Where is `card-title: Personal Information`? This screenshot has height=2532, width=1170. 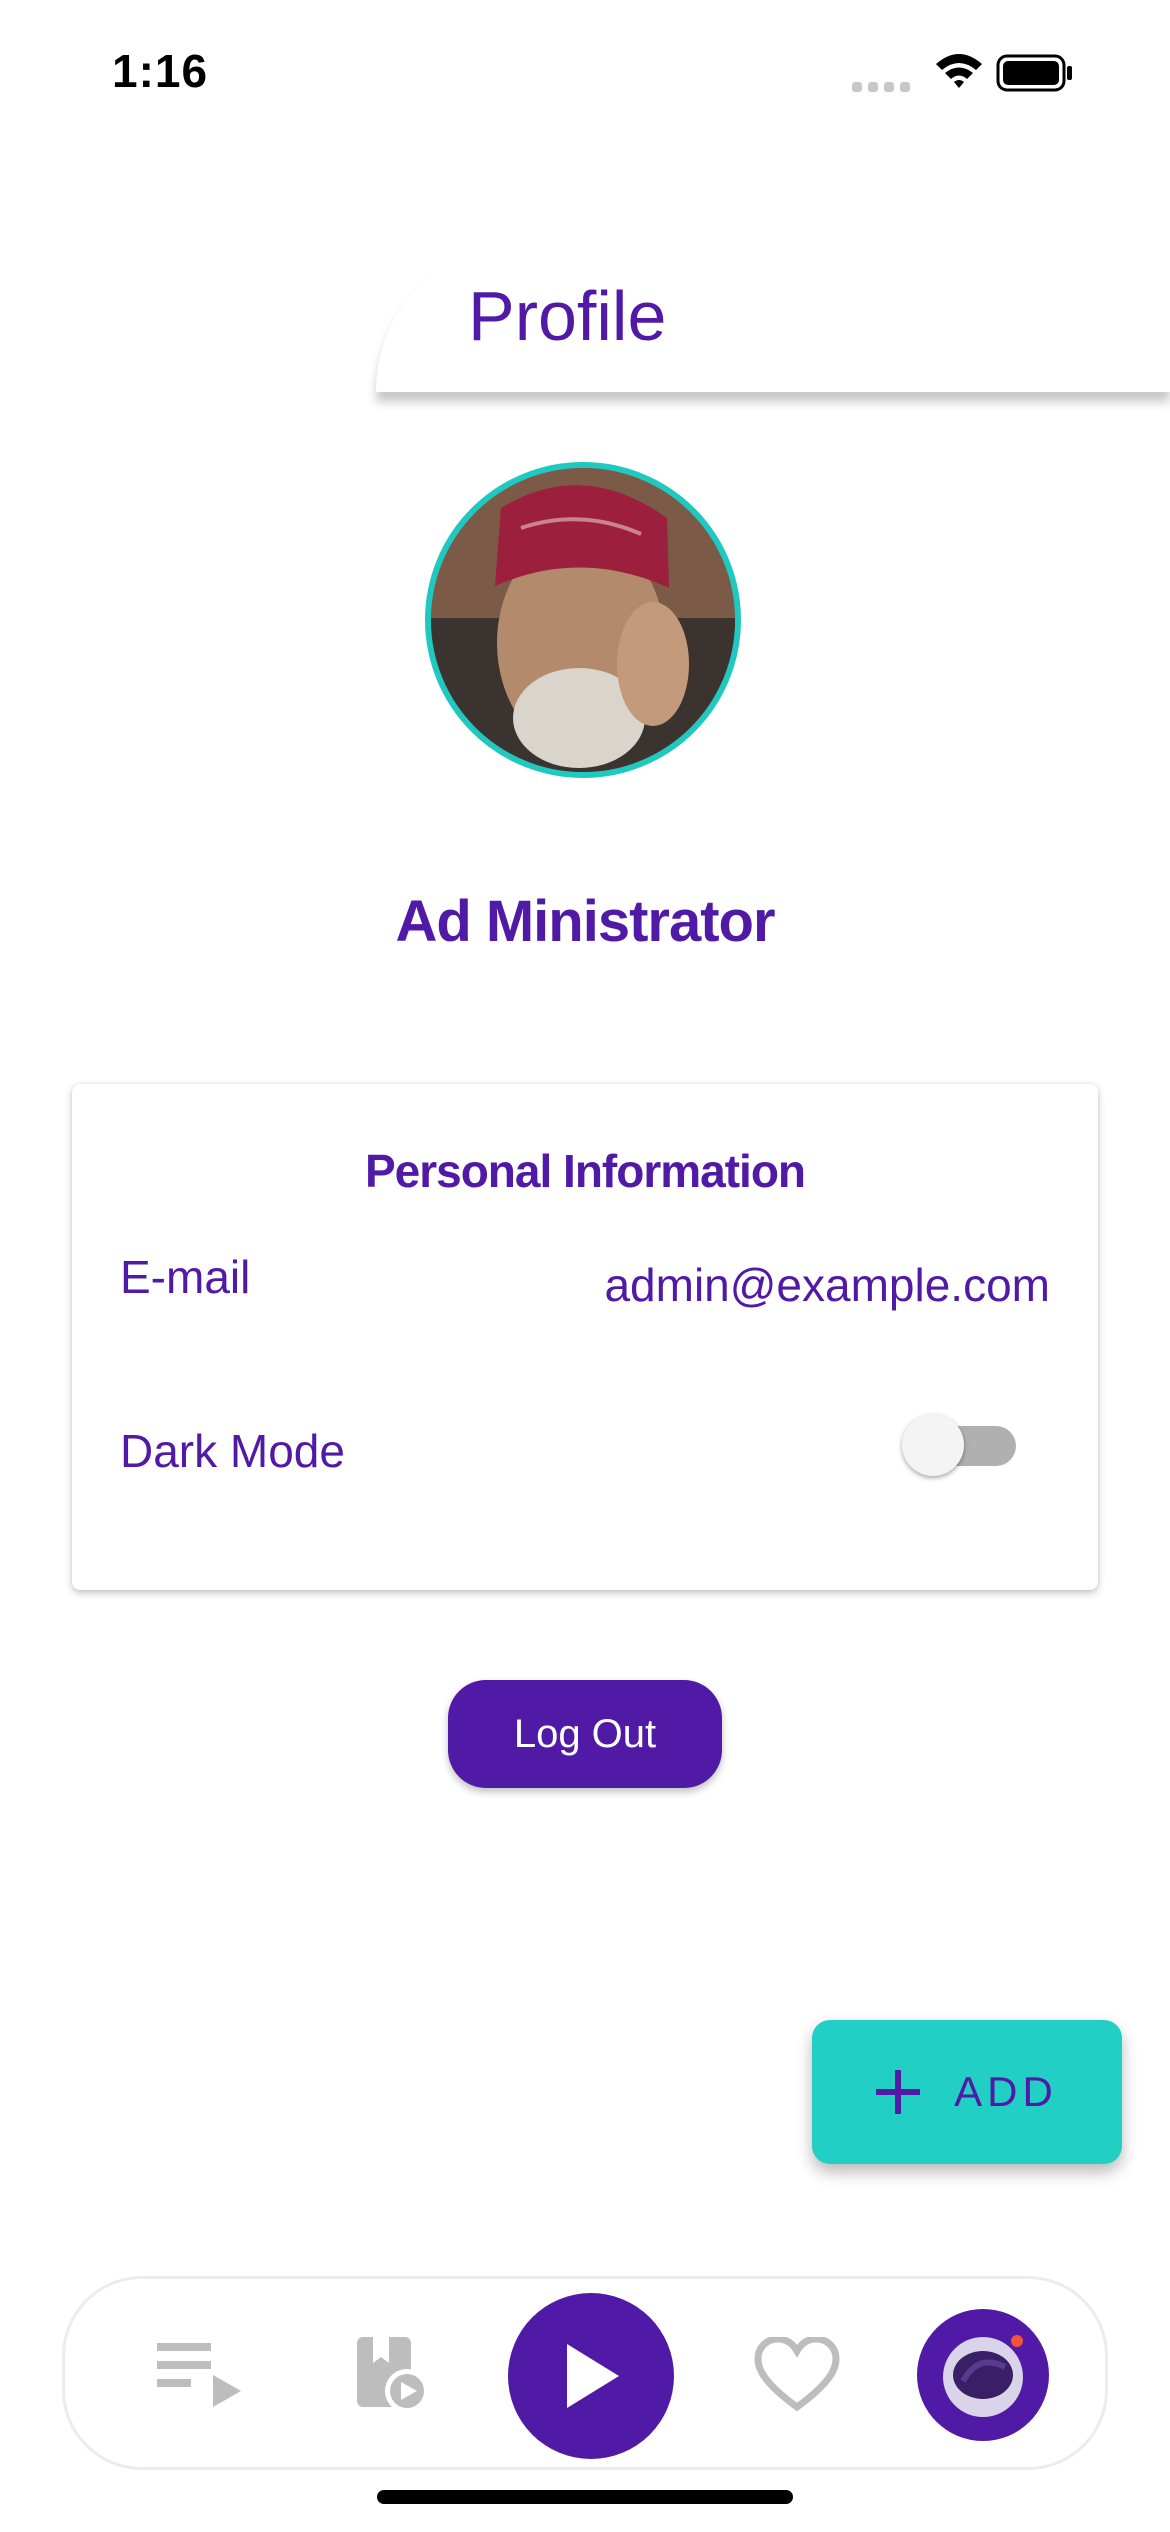 card-title: Personal Information is located at coordinates (585, 1171).